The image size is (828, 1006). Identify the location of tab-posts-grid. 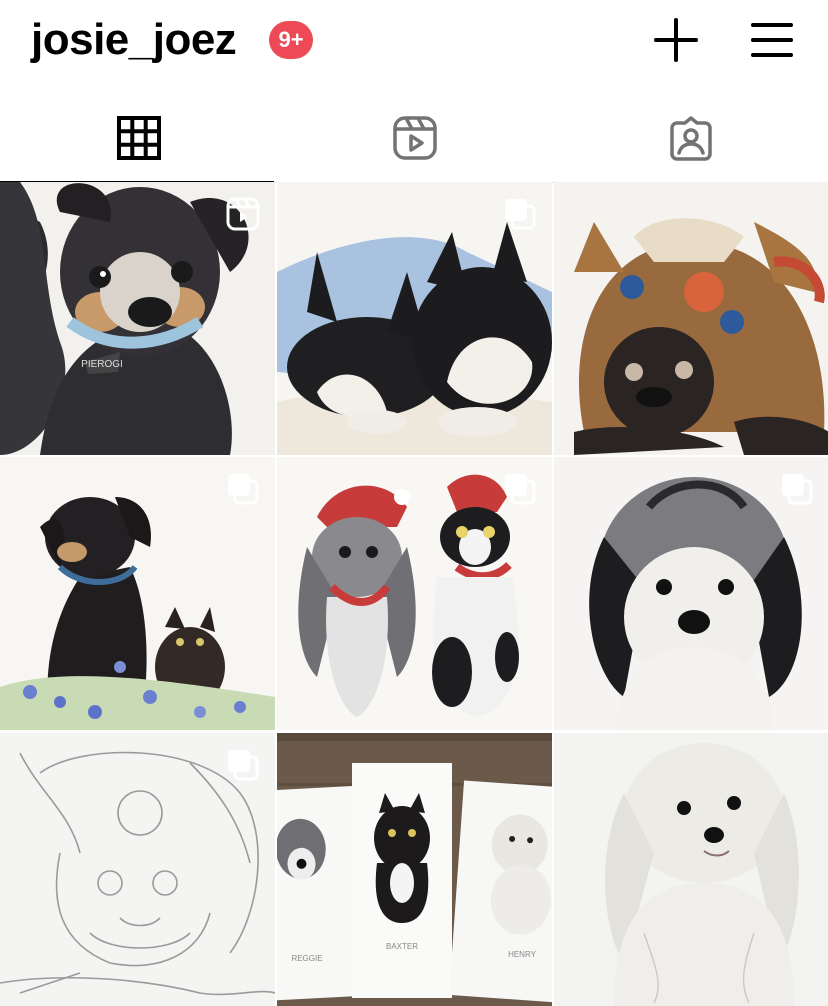
(138, 139).